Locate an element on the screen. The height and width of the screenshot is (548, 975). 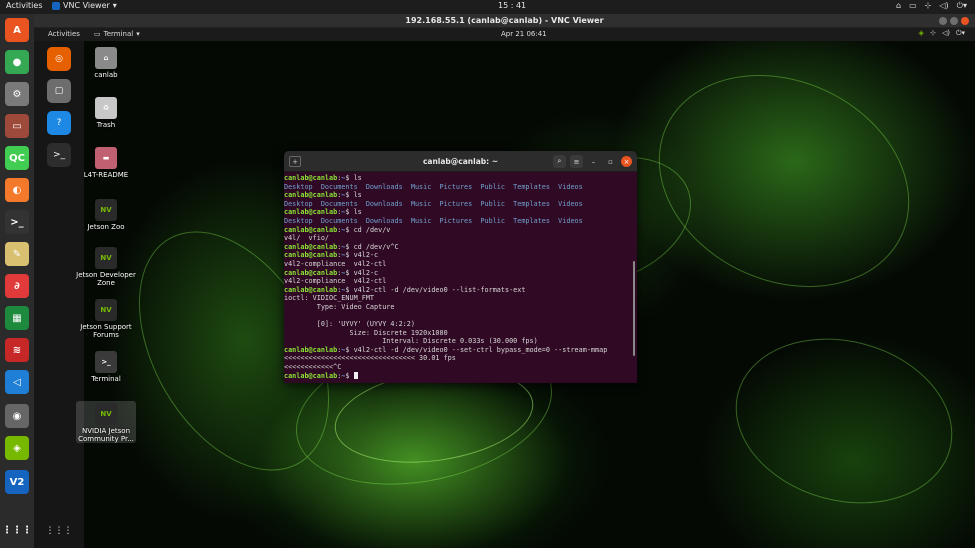
desktop-icon-terminal: >_ Terminal is located at coordinates (106, 367).